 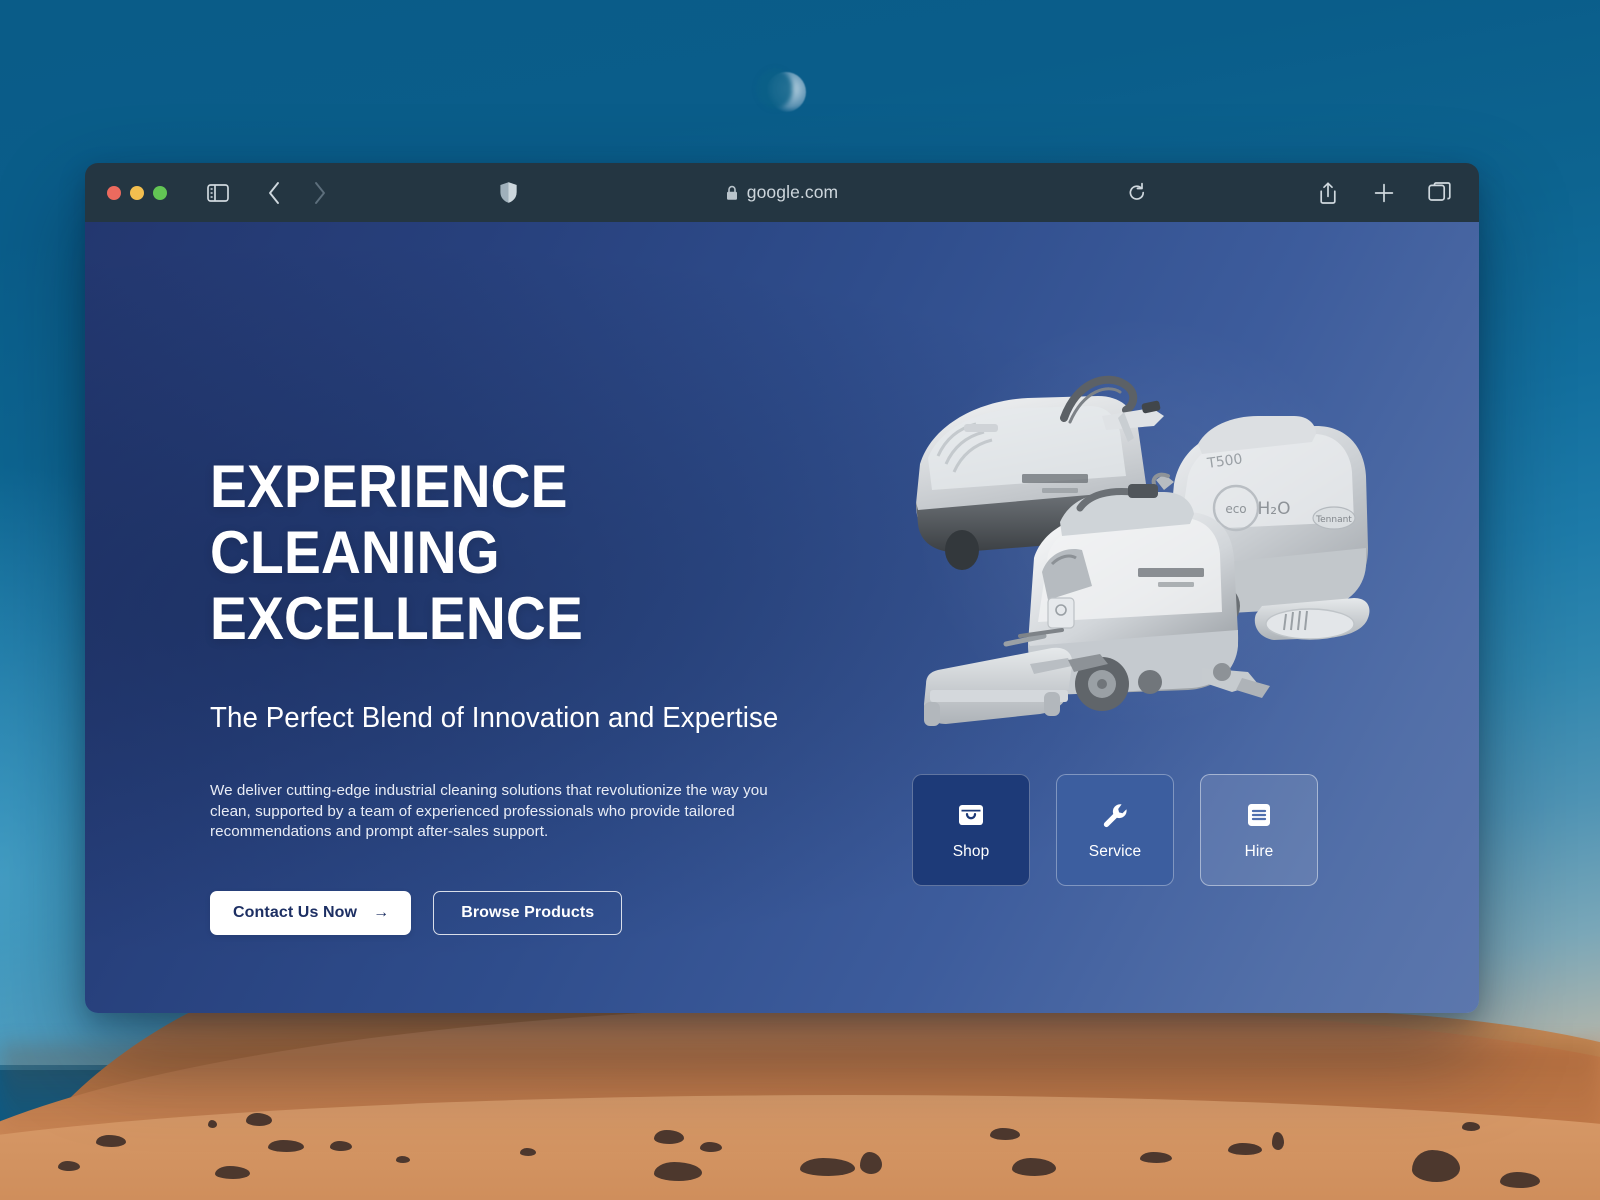 What do you see at coordinates (1274, 509) in the screenshot?
I see `svg-text: H₂O` at bounding box center [1274, 509].